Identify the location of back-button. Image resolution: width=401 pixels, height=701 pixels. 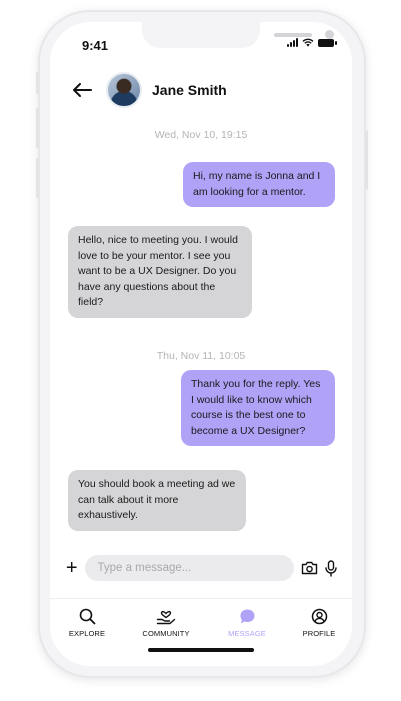
(83, 90).